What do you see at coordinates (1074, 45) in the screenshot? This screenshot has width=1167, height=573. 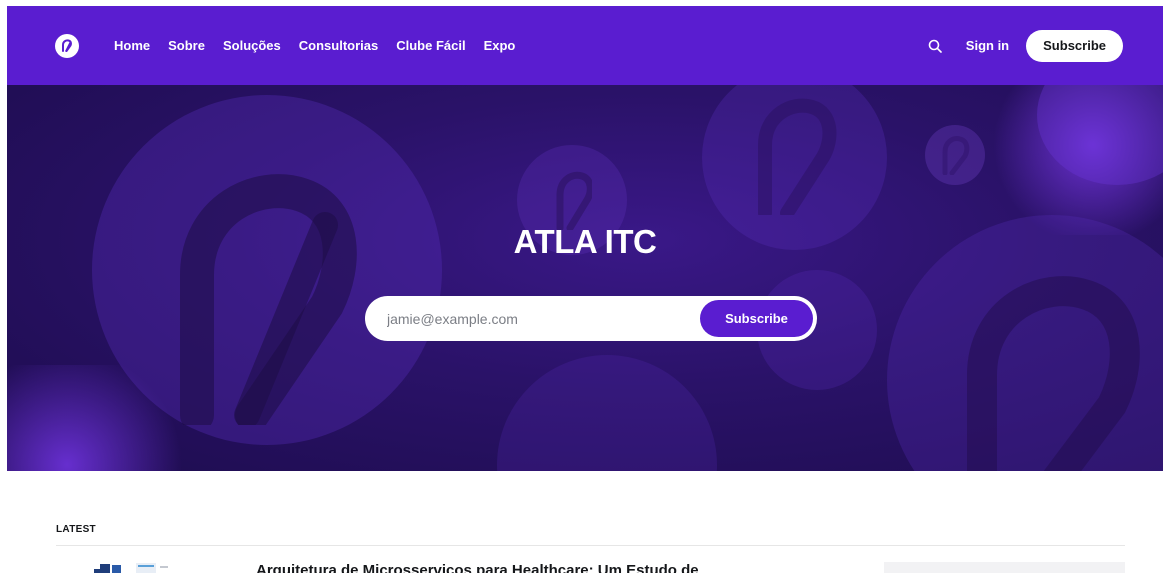 I see `subscribe-button: Subscribe` at bounding box center [1074, 45].